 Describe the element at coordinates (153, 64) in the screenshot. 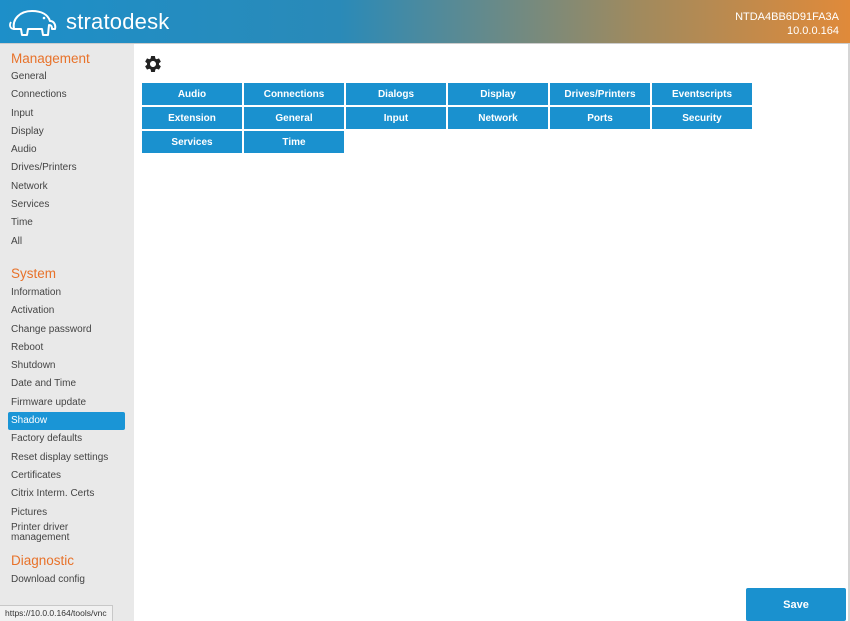

I see `gear-icon` at that location.